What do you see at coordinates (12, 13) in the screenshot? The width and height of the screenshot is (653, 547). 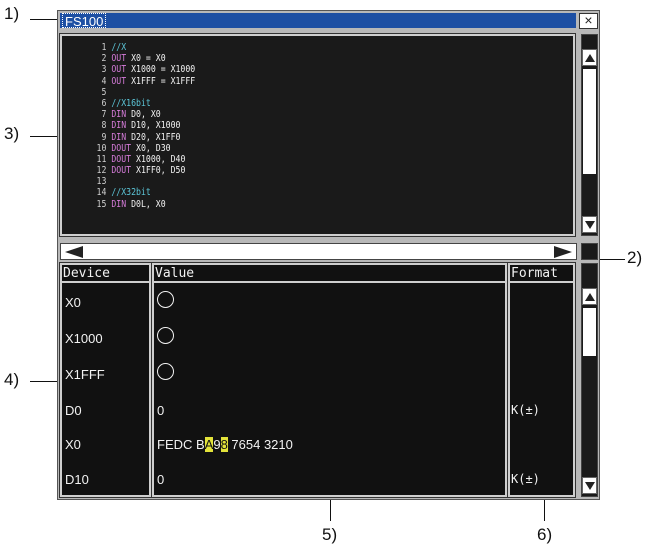 I see `callout-1: 1)` at bounding box center [12, 13].